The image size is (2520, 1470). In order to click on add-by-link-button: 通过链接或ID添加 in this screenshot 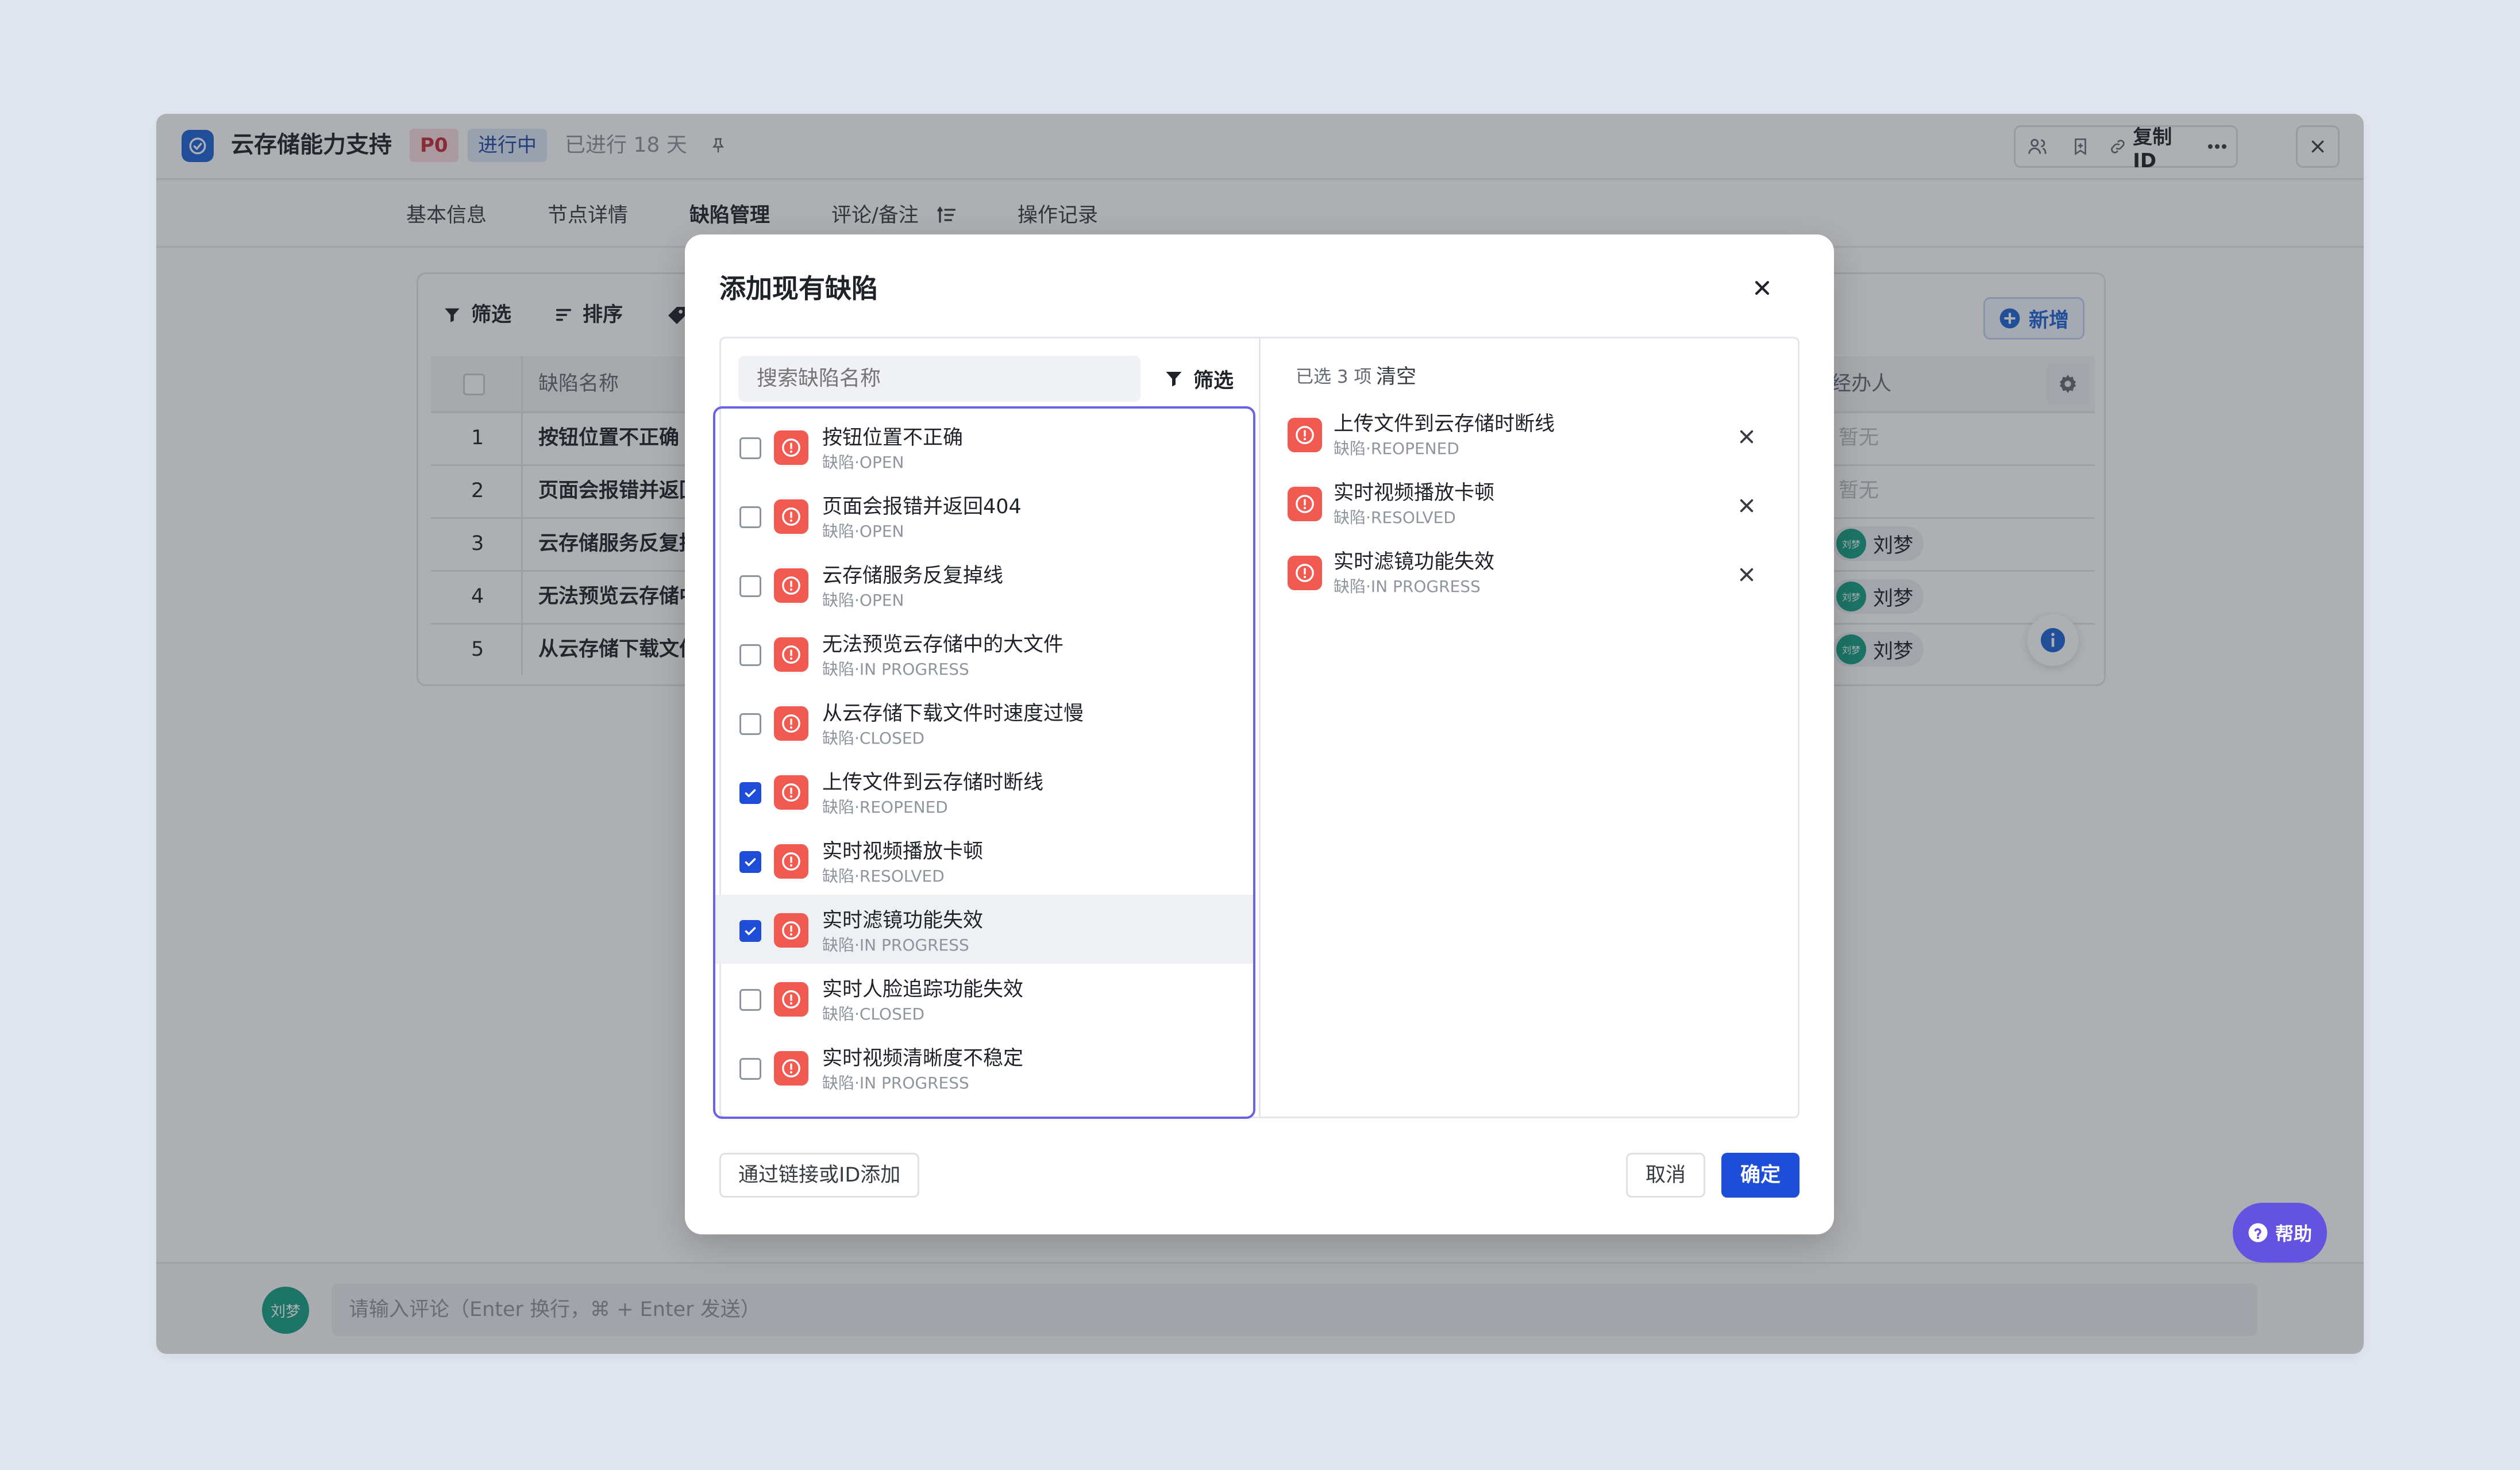, I will do `click(820, 1175)`.